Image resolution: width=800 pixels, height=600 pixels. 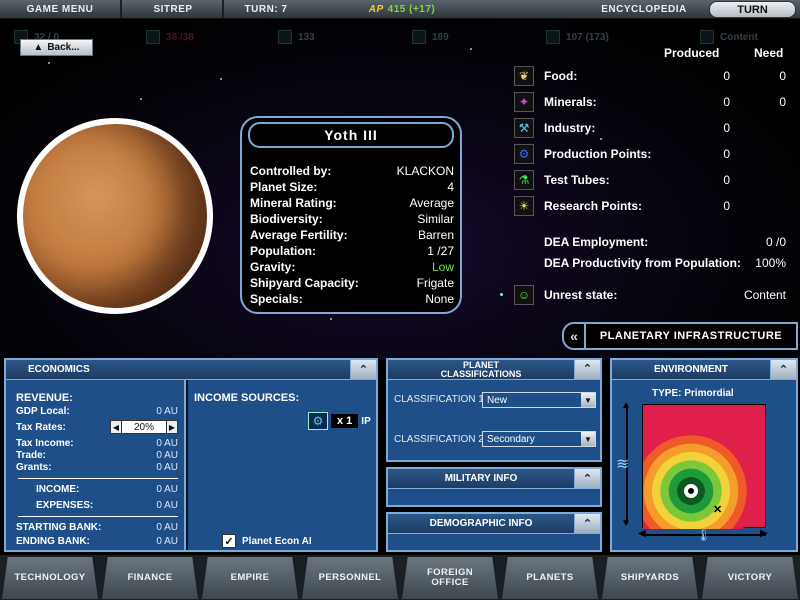 I want to click on econ-ai-toggle: ✓ Planet Econ AI, so click(x=267, y=541).